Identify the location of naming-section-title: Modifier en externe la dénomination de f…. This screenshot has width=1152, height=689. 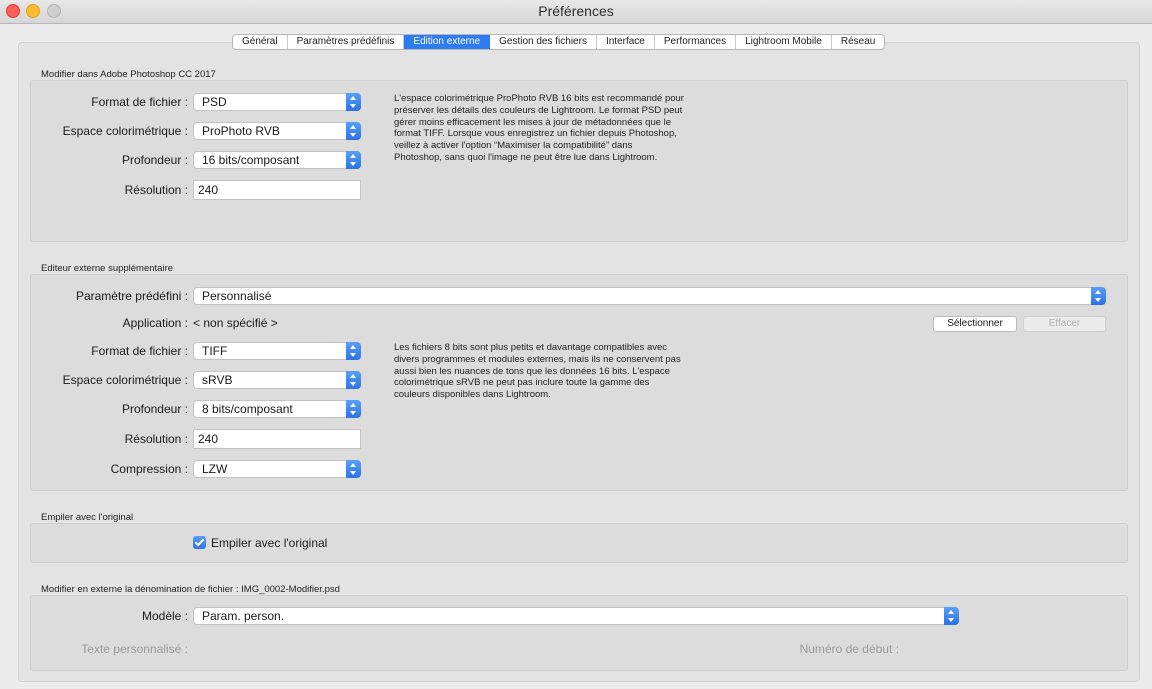
(190, 589).